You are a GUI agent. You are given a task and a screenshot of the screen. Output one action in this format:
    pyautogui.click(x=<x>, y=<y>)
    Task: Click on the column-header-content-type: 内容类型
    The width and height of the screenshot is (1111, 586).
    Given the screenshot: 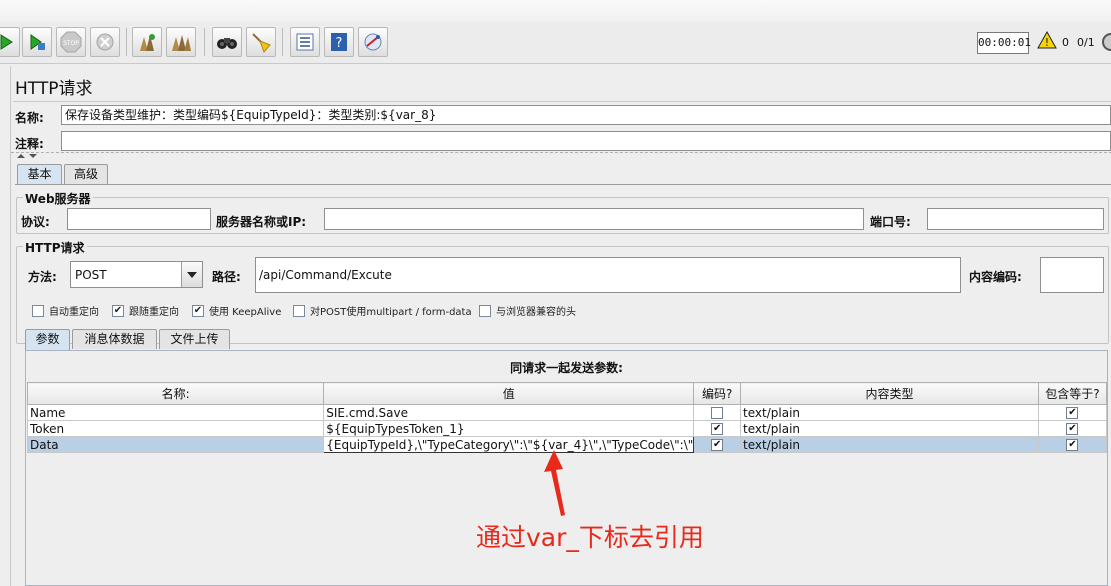 What is the action you would take?
    pyautogui.click(x=889, y=393)
    